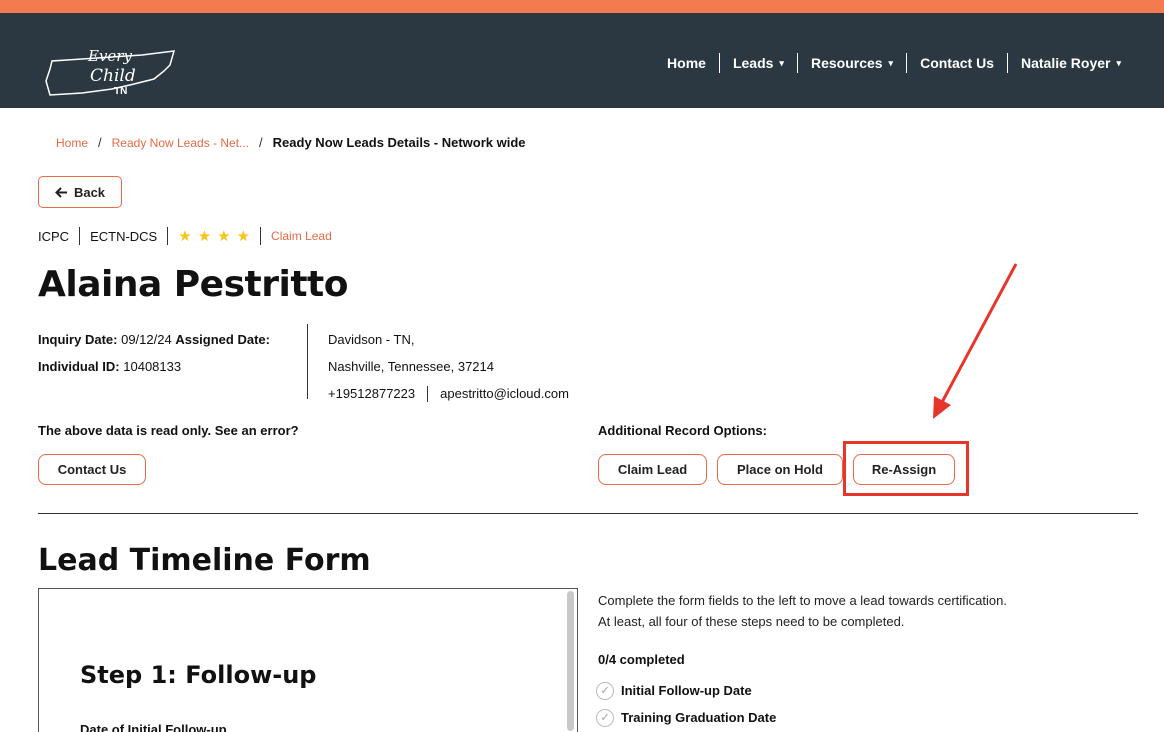 The height and width of the screenshot is (732, 1164). I want to click on checklist-item-label: Training Graduation Date, so click(699, 717).